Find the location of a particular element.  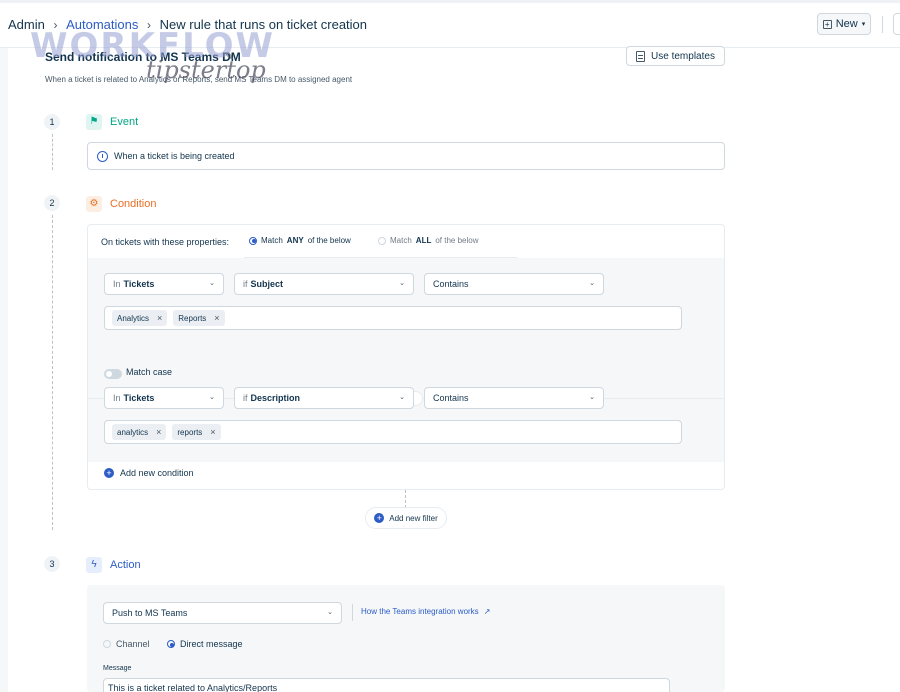

tag-label: Reports is located at coordinates (192, 318).